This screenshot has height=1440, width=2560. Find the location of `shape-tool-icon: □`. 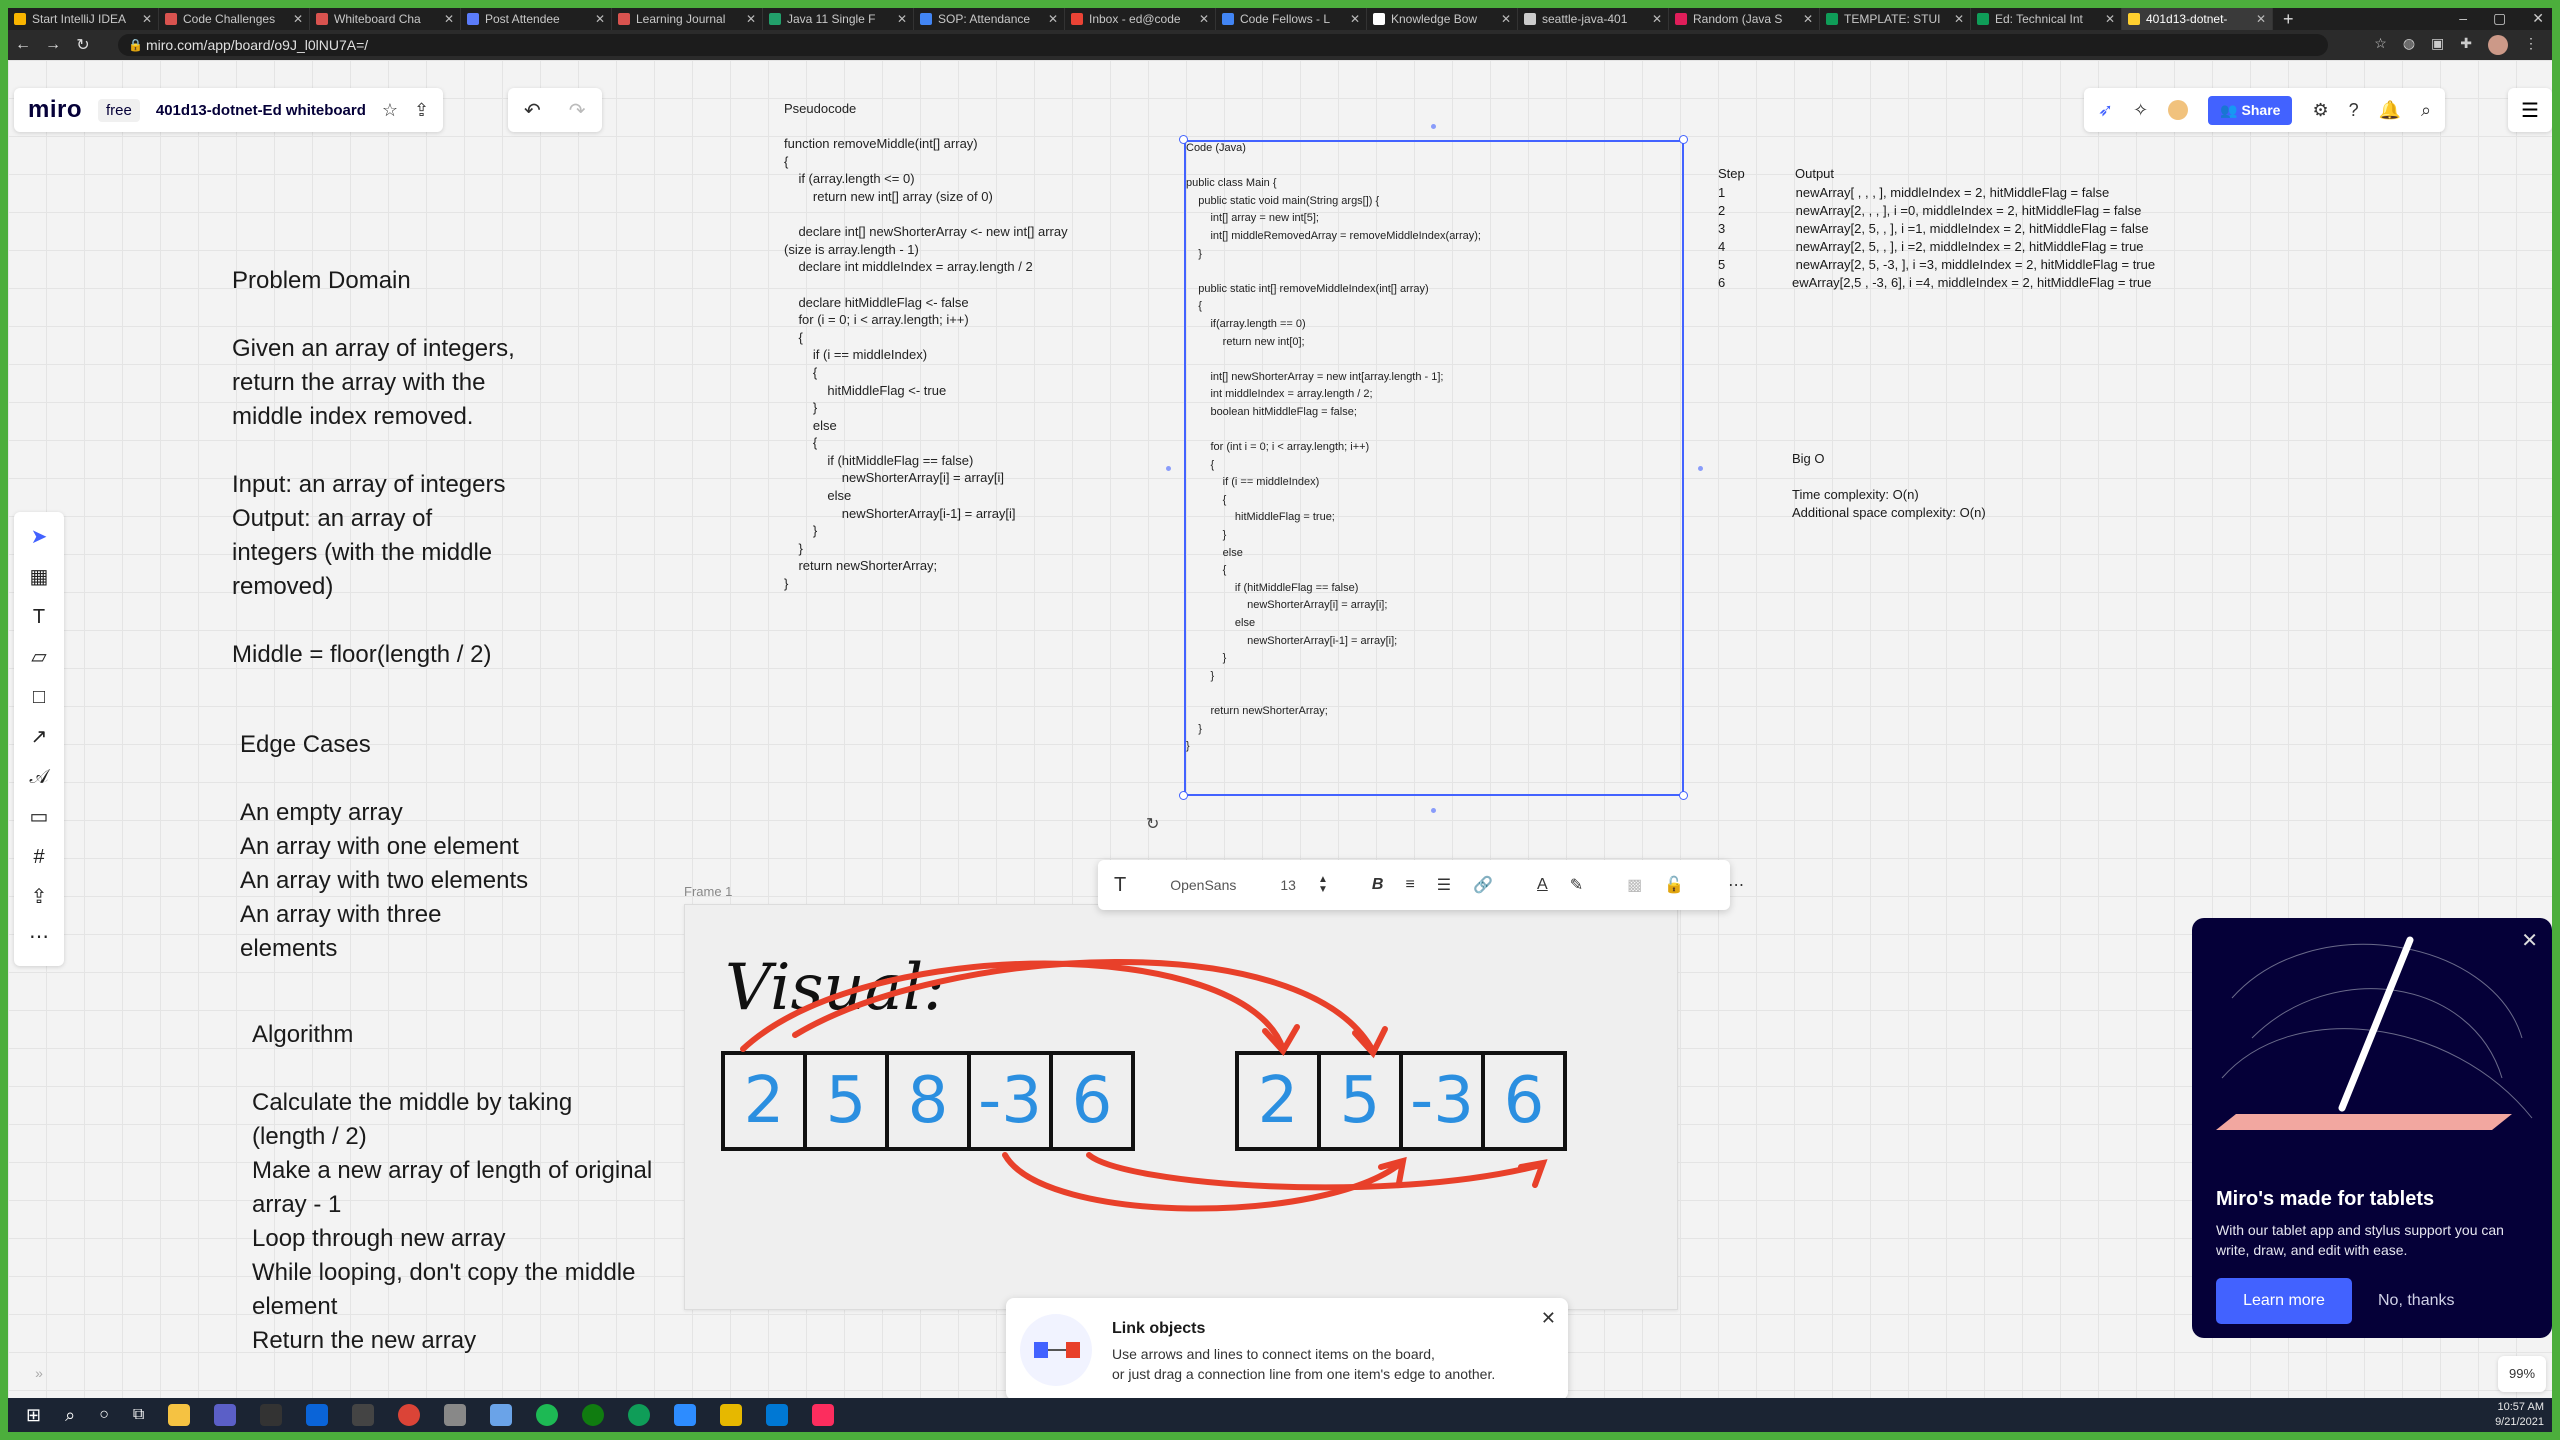

shape-tool-icon: □ is located at coordinates (39, 697).